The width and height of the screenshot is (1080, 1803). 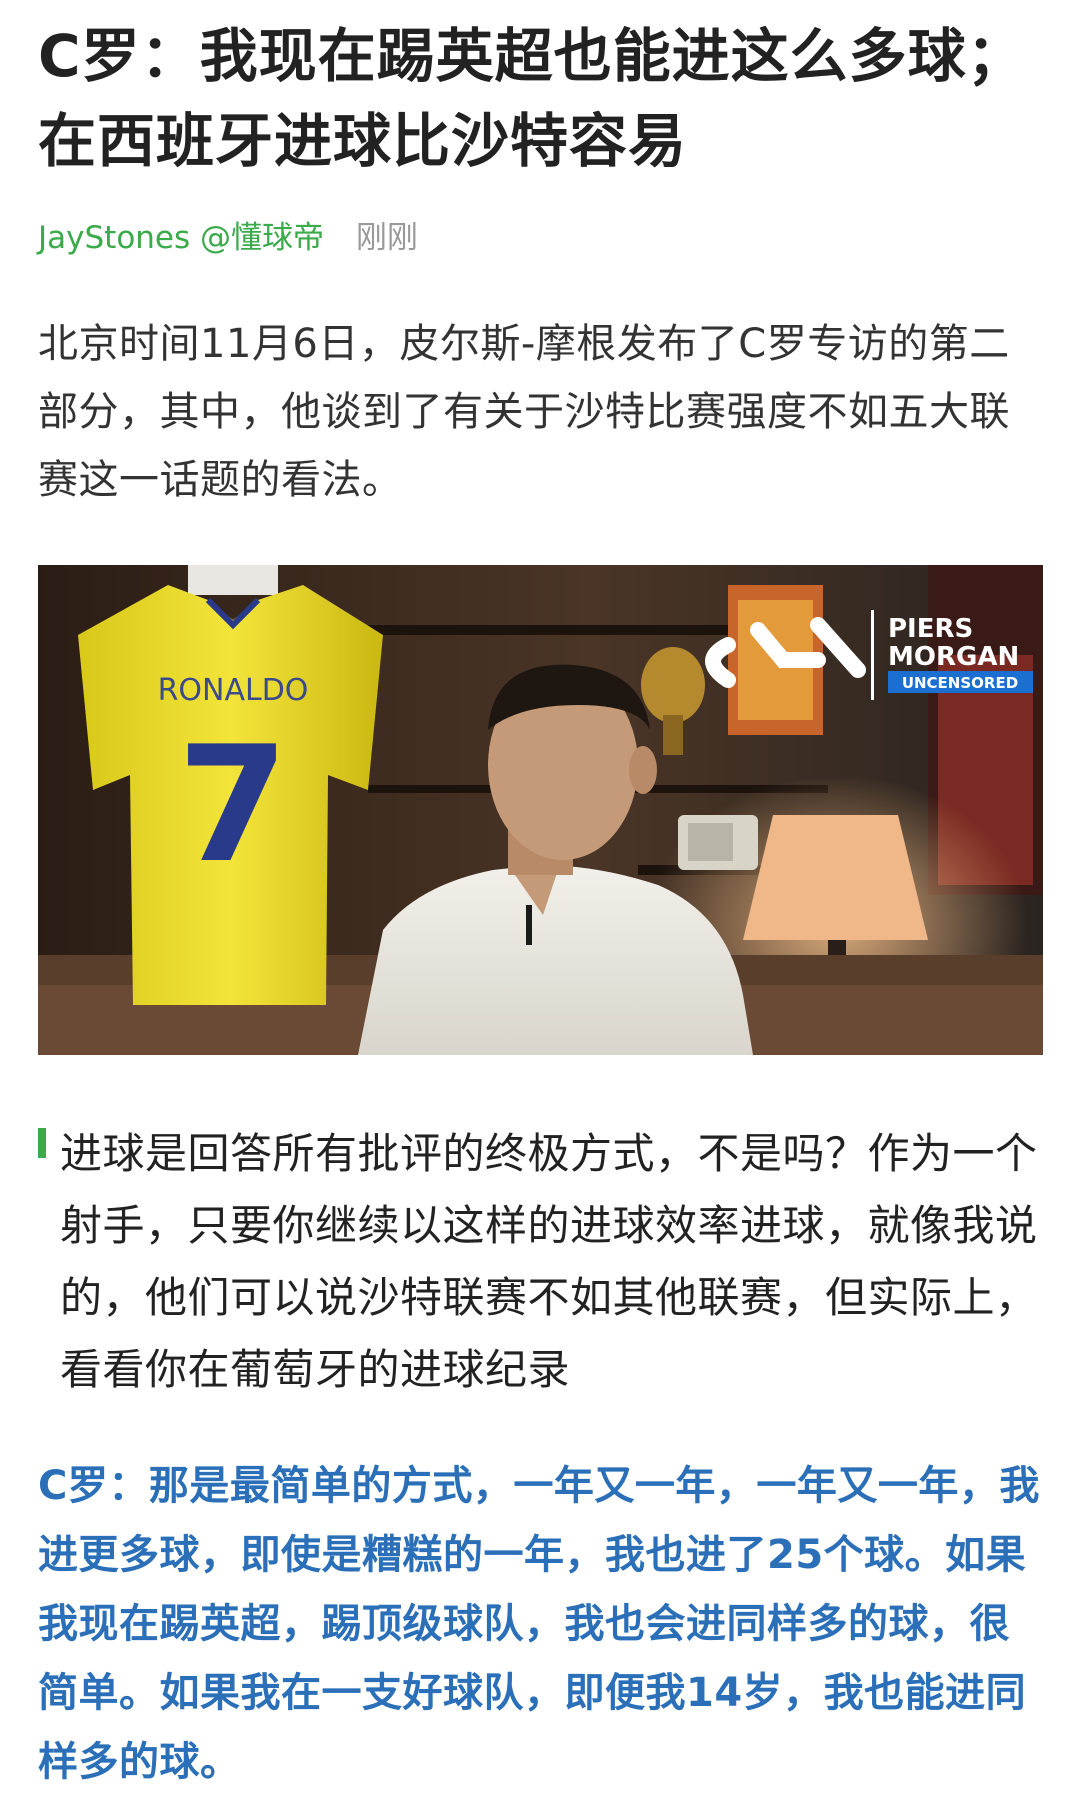 I want to click on logo-line3: UNCENSORED, so click(x=960, y=683).